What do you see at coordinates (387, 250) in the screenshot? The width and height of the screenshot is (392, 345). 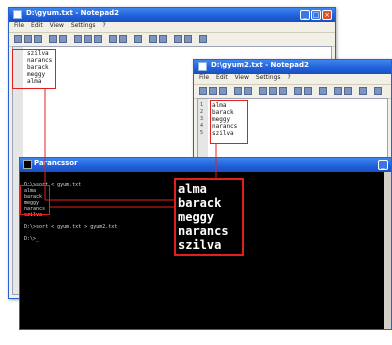 I see `cmd-scrollbar` at bounding box center [387, 250].